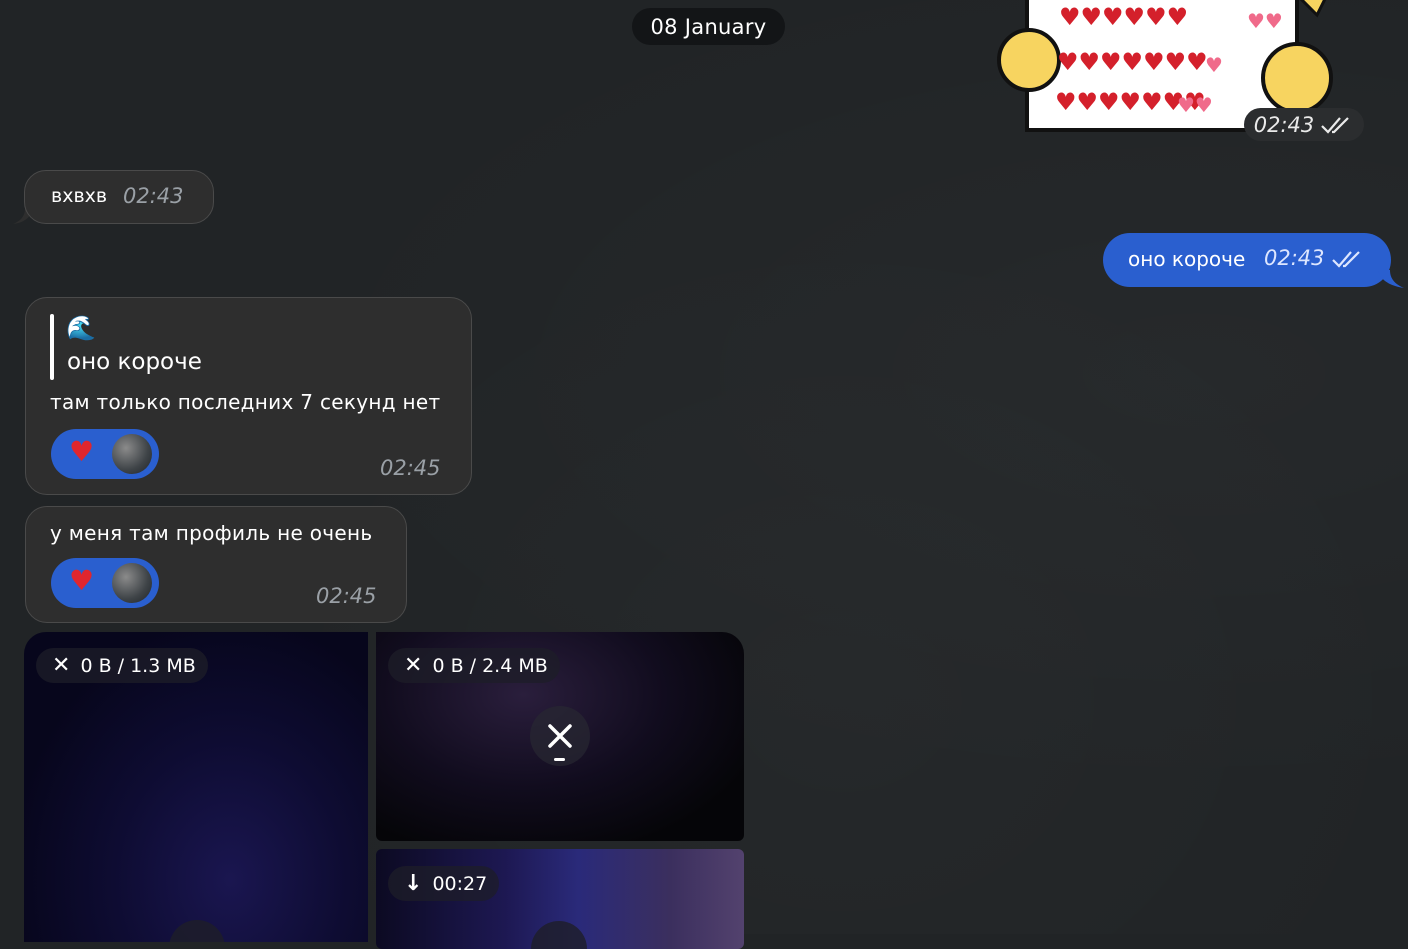 This screenshot has height=949, width=1408. Describe the element at coordinates (708, 26) in the screenshot. I see `date-separator: 08 January` at that location.